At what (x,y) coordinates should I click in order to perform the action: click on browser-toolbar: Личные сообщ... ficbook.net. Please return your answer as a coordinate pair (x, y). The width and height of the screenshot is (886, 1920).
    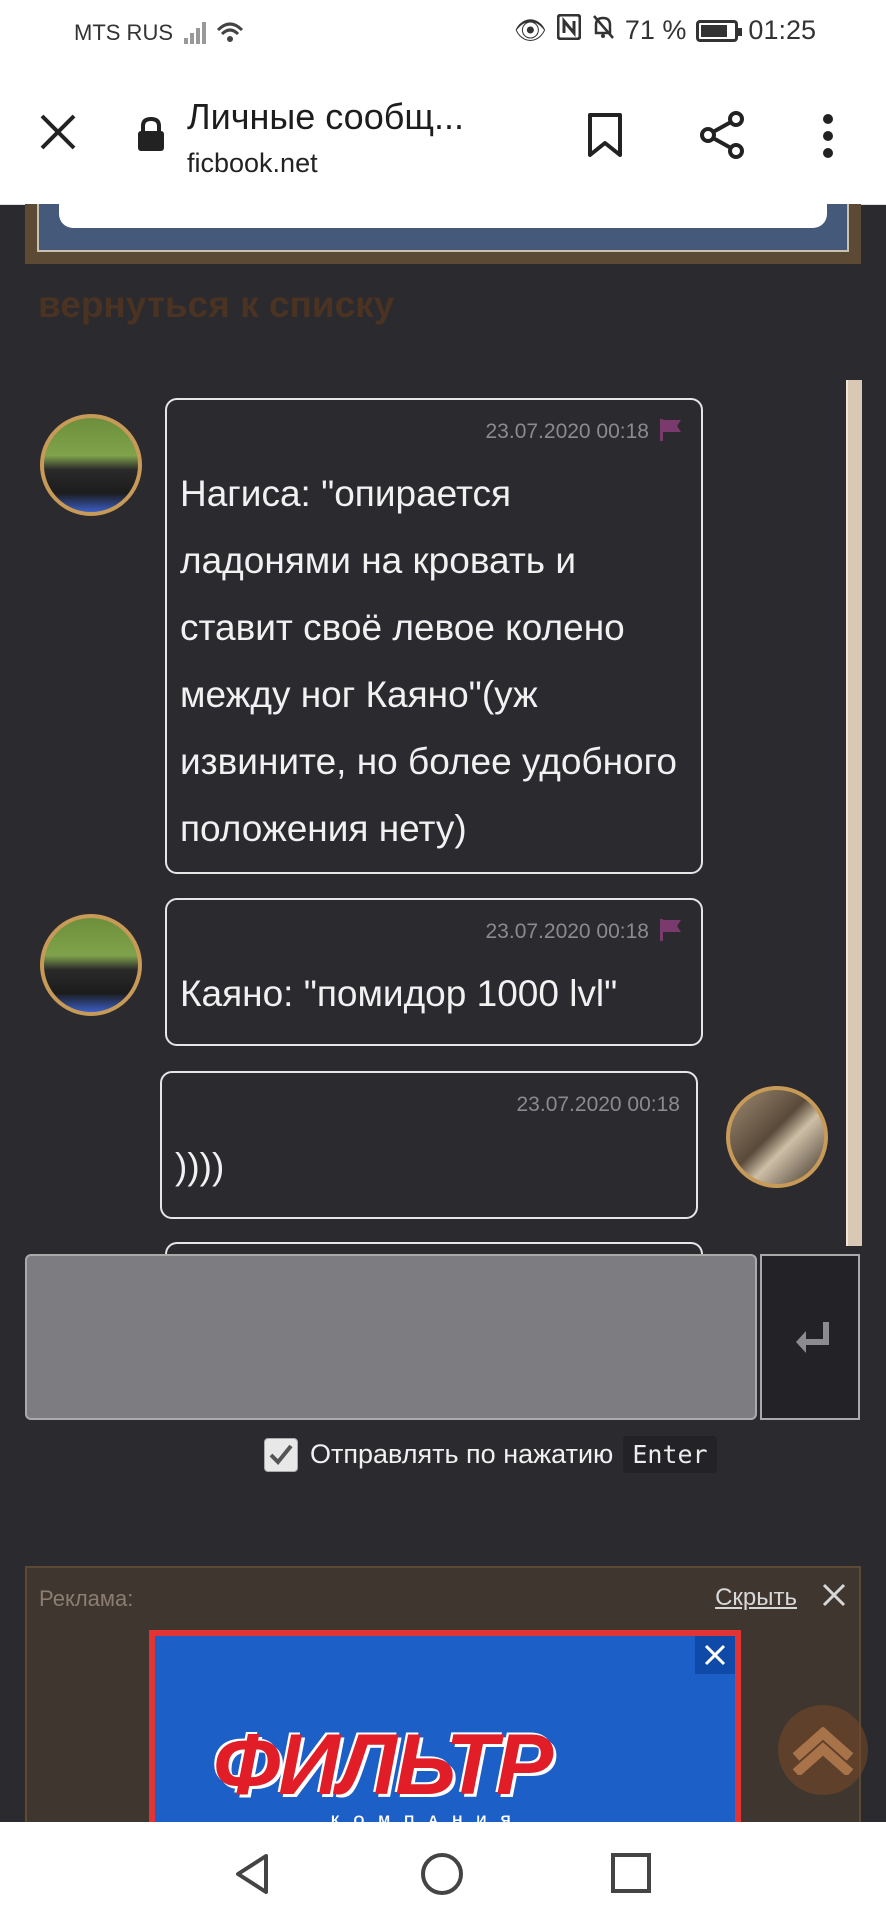
    Looking at the image, I should click on (443, 136).